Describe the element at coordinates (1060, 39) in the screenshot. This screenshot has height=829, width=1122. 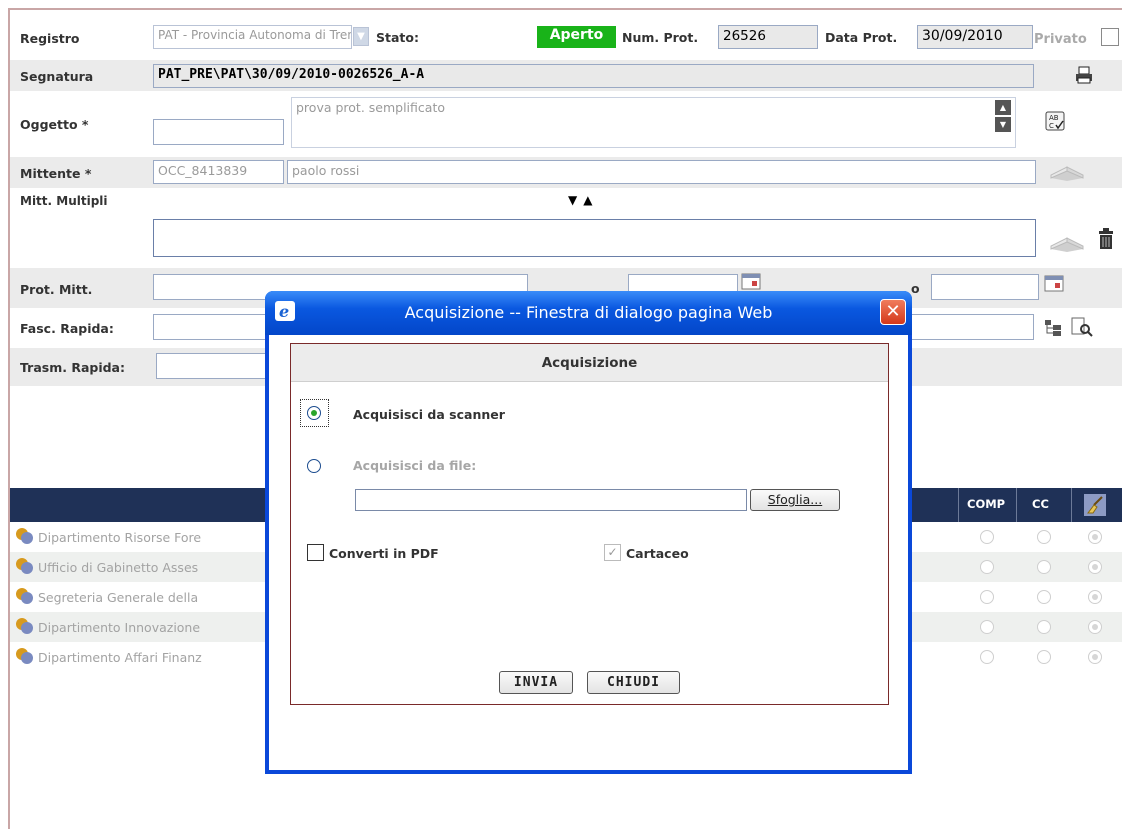
I see `privato-label: Privato` at that location.